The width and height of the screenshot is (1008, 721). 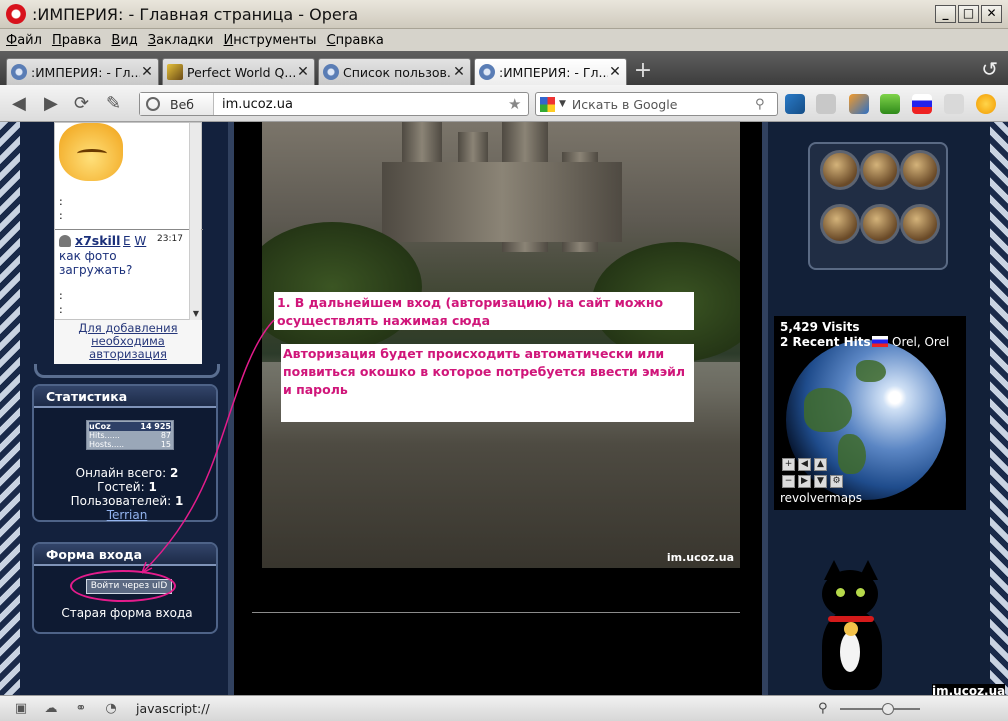 I want to click on cloud-icon: ☁, so click(x=51, y=709).